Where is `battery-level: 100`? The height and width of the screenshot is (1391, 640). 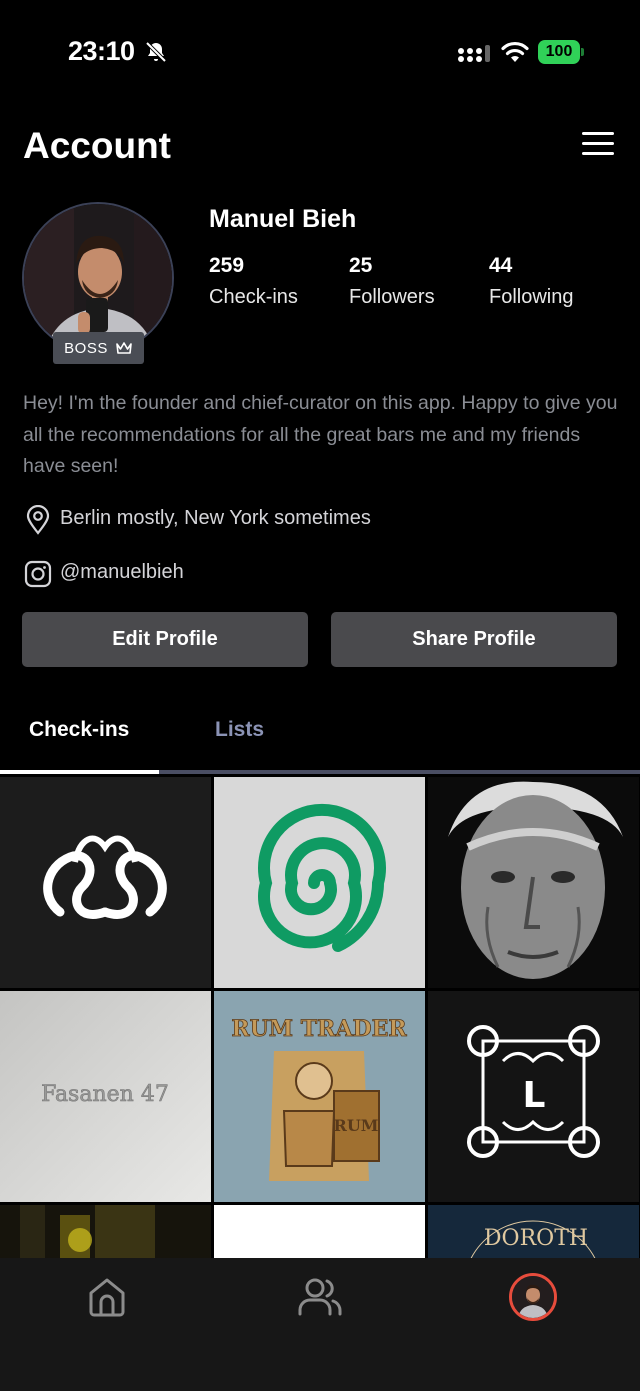
battery-level: 100 is located at coordinates (559, 52).